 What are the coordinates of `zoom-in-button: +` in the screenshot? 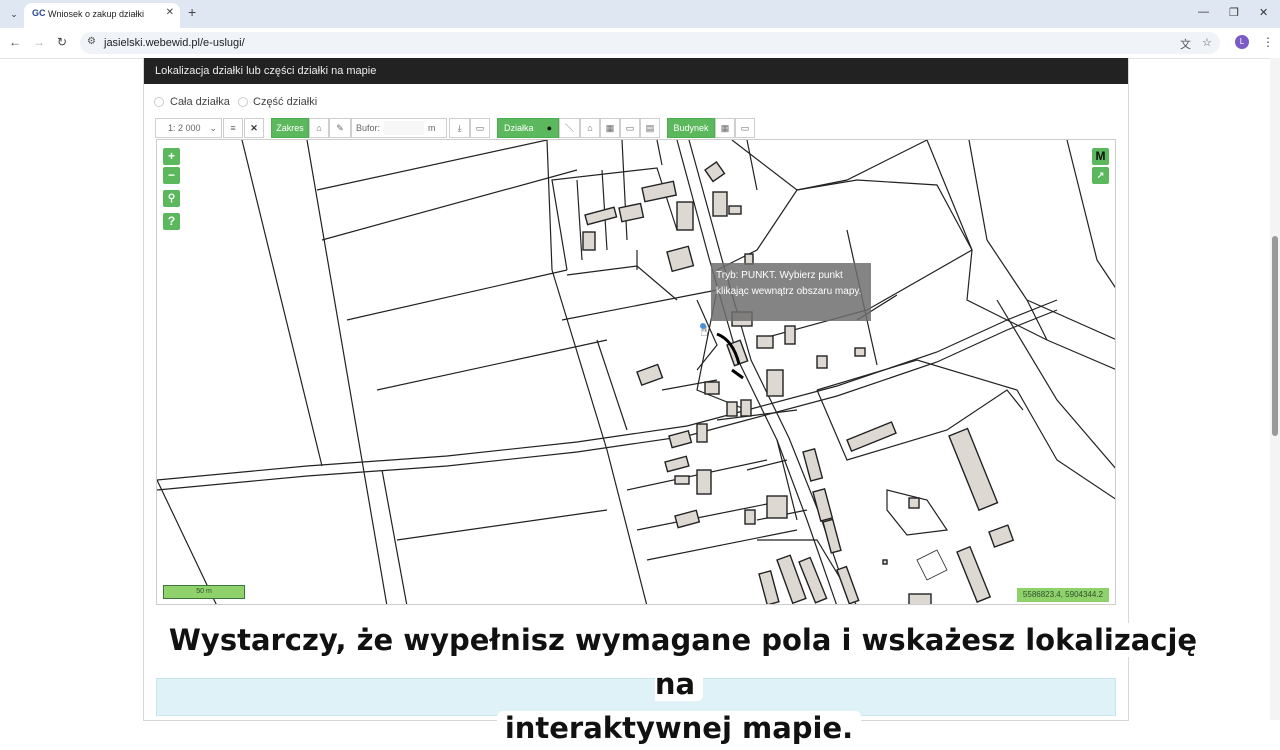 It's located at (171, 156).